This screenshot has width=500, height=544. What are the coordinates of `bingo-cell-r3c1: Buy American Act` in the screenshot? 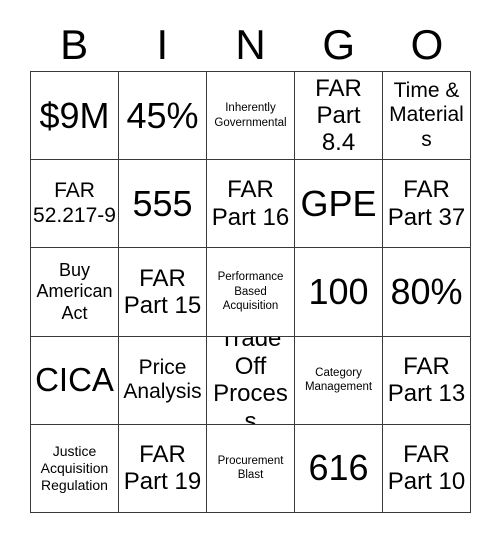 It's located at (75, 292).